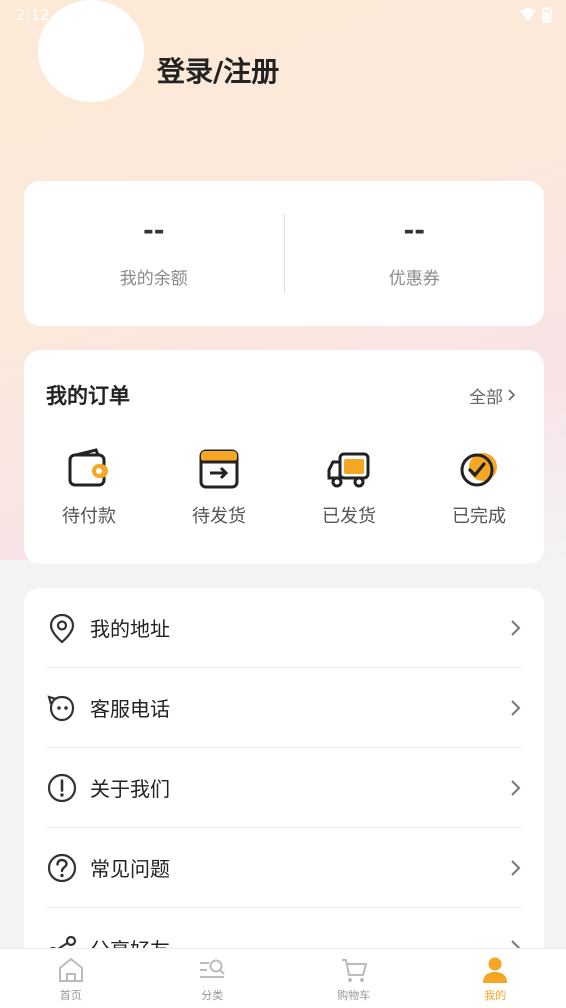 The width and height of the screenshot is (566, 1008). I want to click on order-status-label: 已发货, so click(349, 516).